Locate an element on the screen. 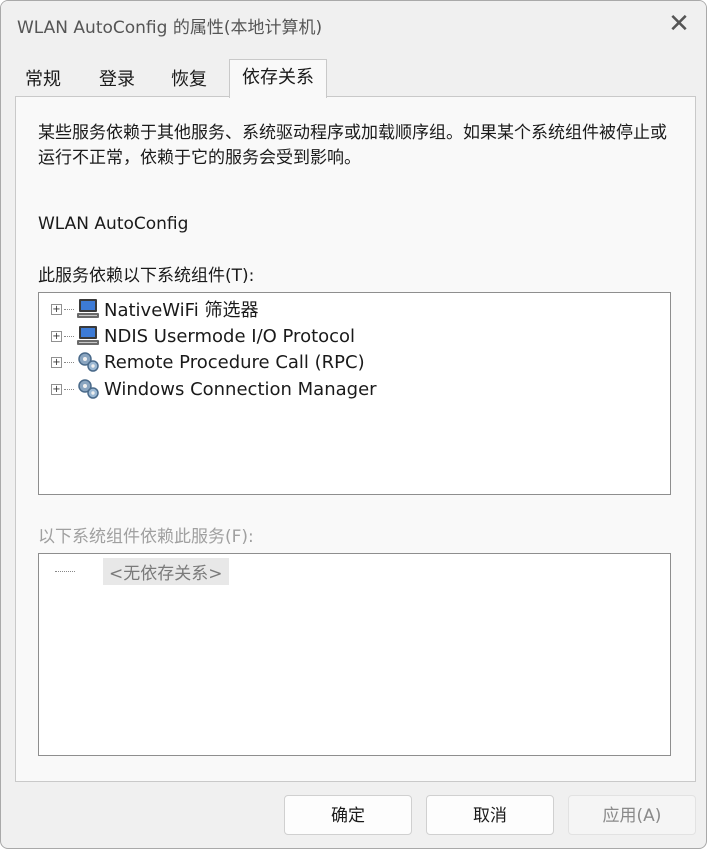  close-icon: ✕ is located at coordinates (679, 24).